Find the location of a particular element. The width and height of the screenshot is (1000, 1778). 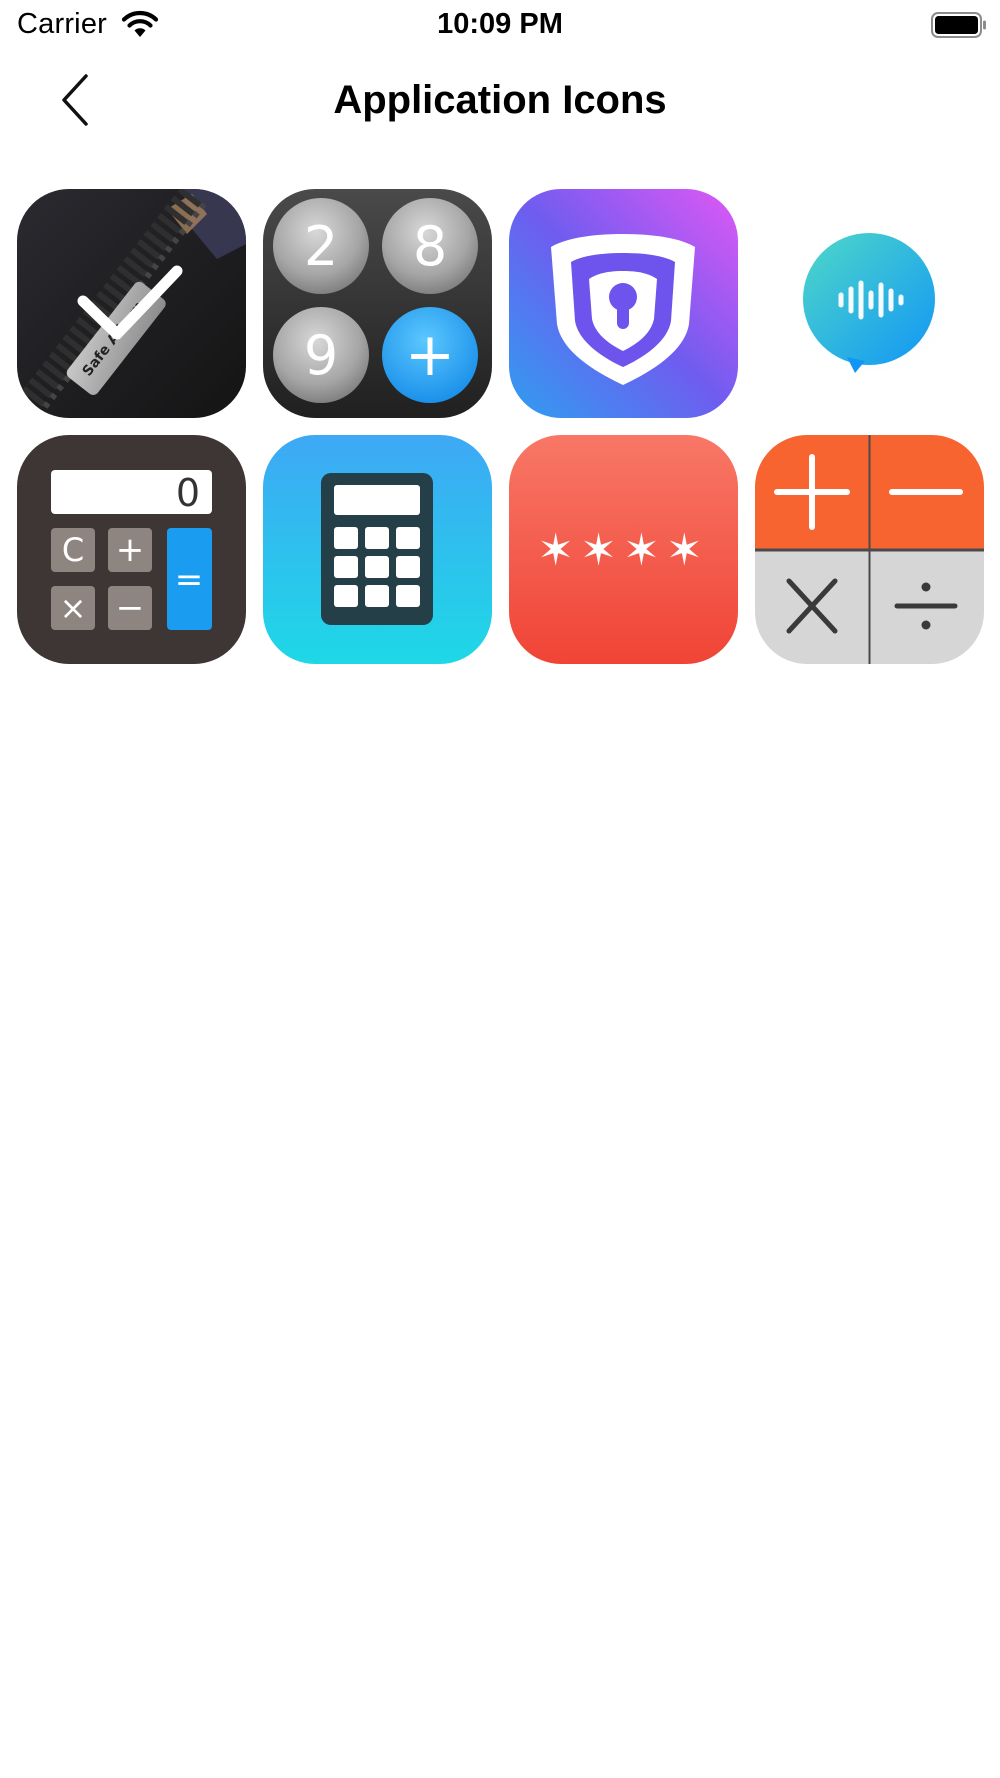

page-title: Application Icons is located at coordinates (500, 100).